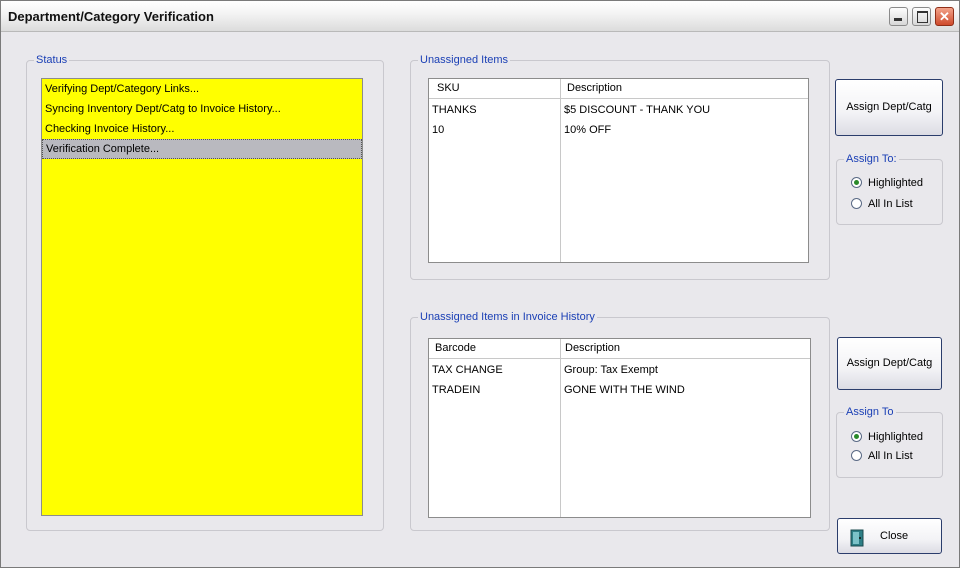 Image resolution: width=960 pixels, height=568 pixels. I want to click on close-button: Close, so click(889, 536).